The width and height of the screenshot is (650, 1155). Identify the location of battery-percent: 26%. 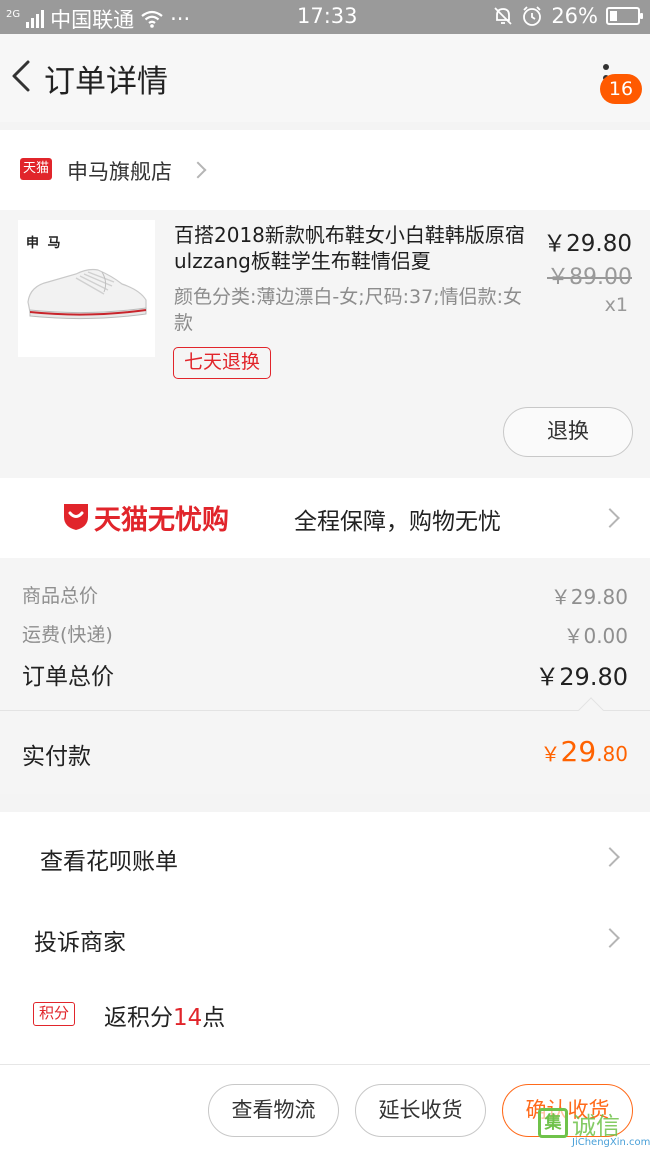
(574, 16).